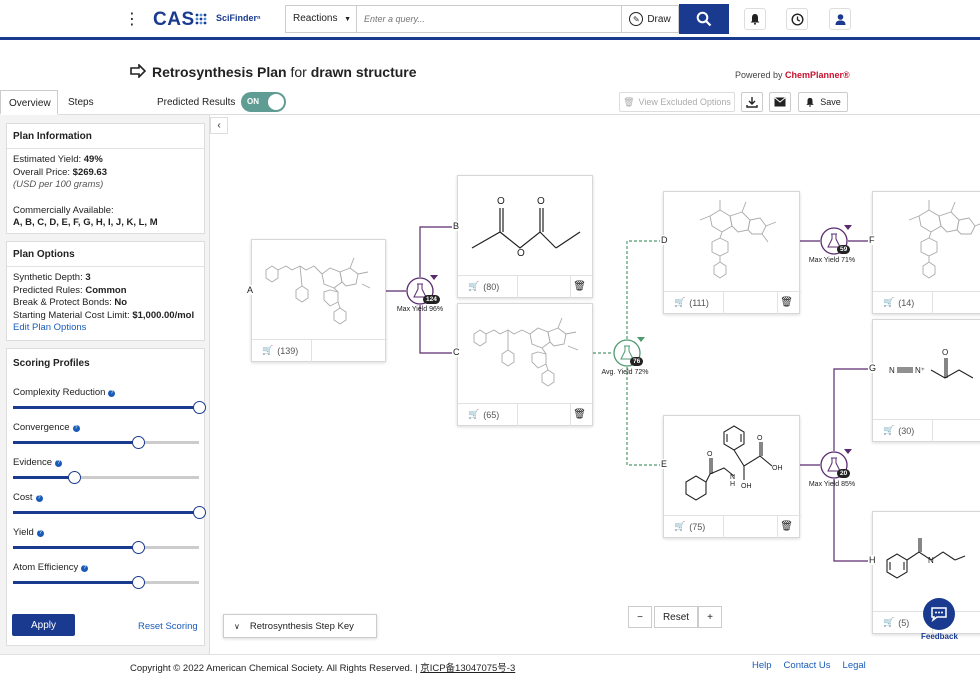 This screenshot has width=980, height=684. What do you see at coordinates (201, 19) in the screenshot?
I see `cas-logo-mark-icon` at bounding box center [201, 19].